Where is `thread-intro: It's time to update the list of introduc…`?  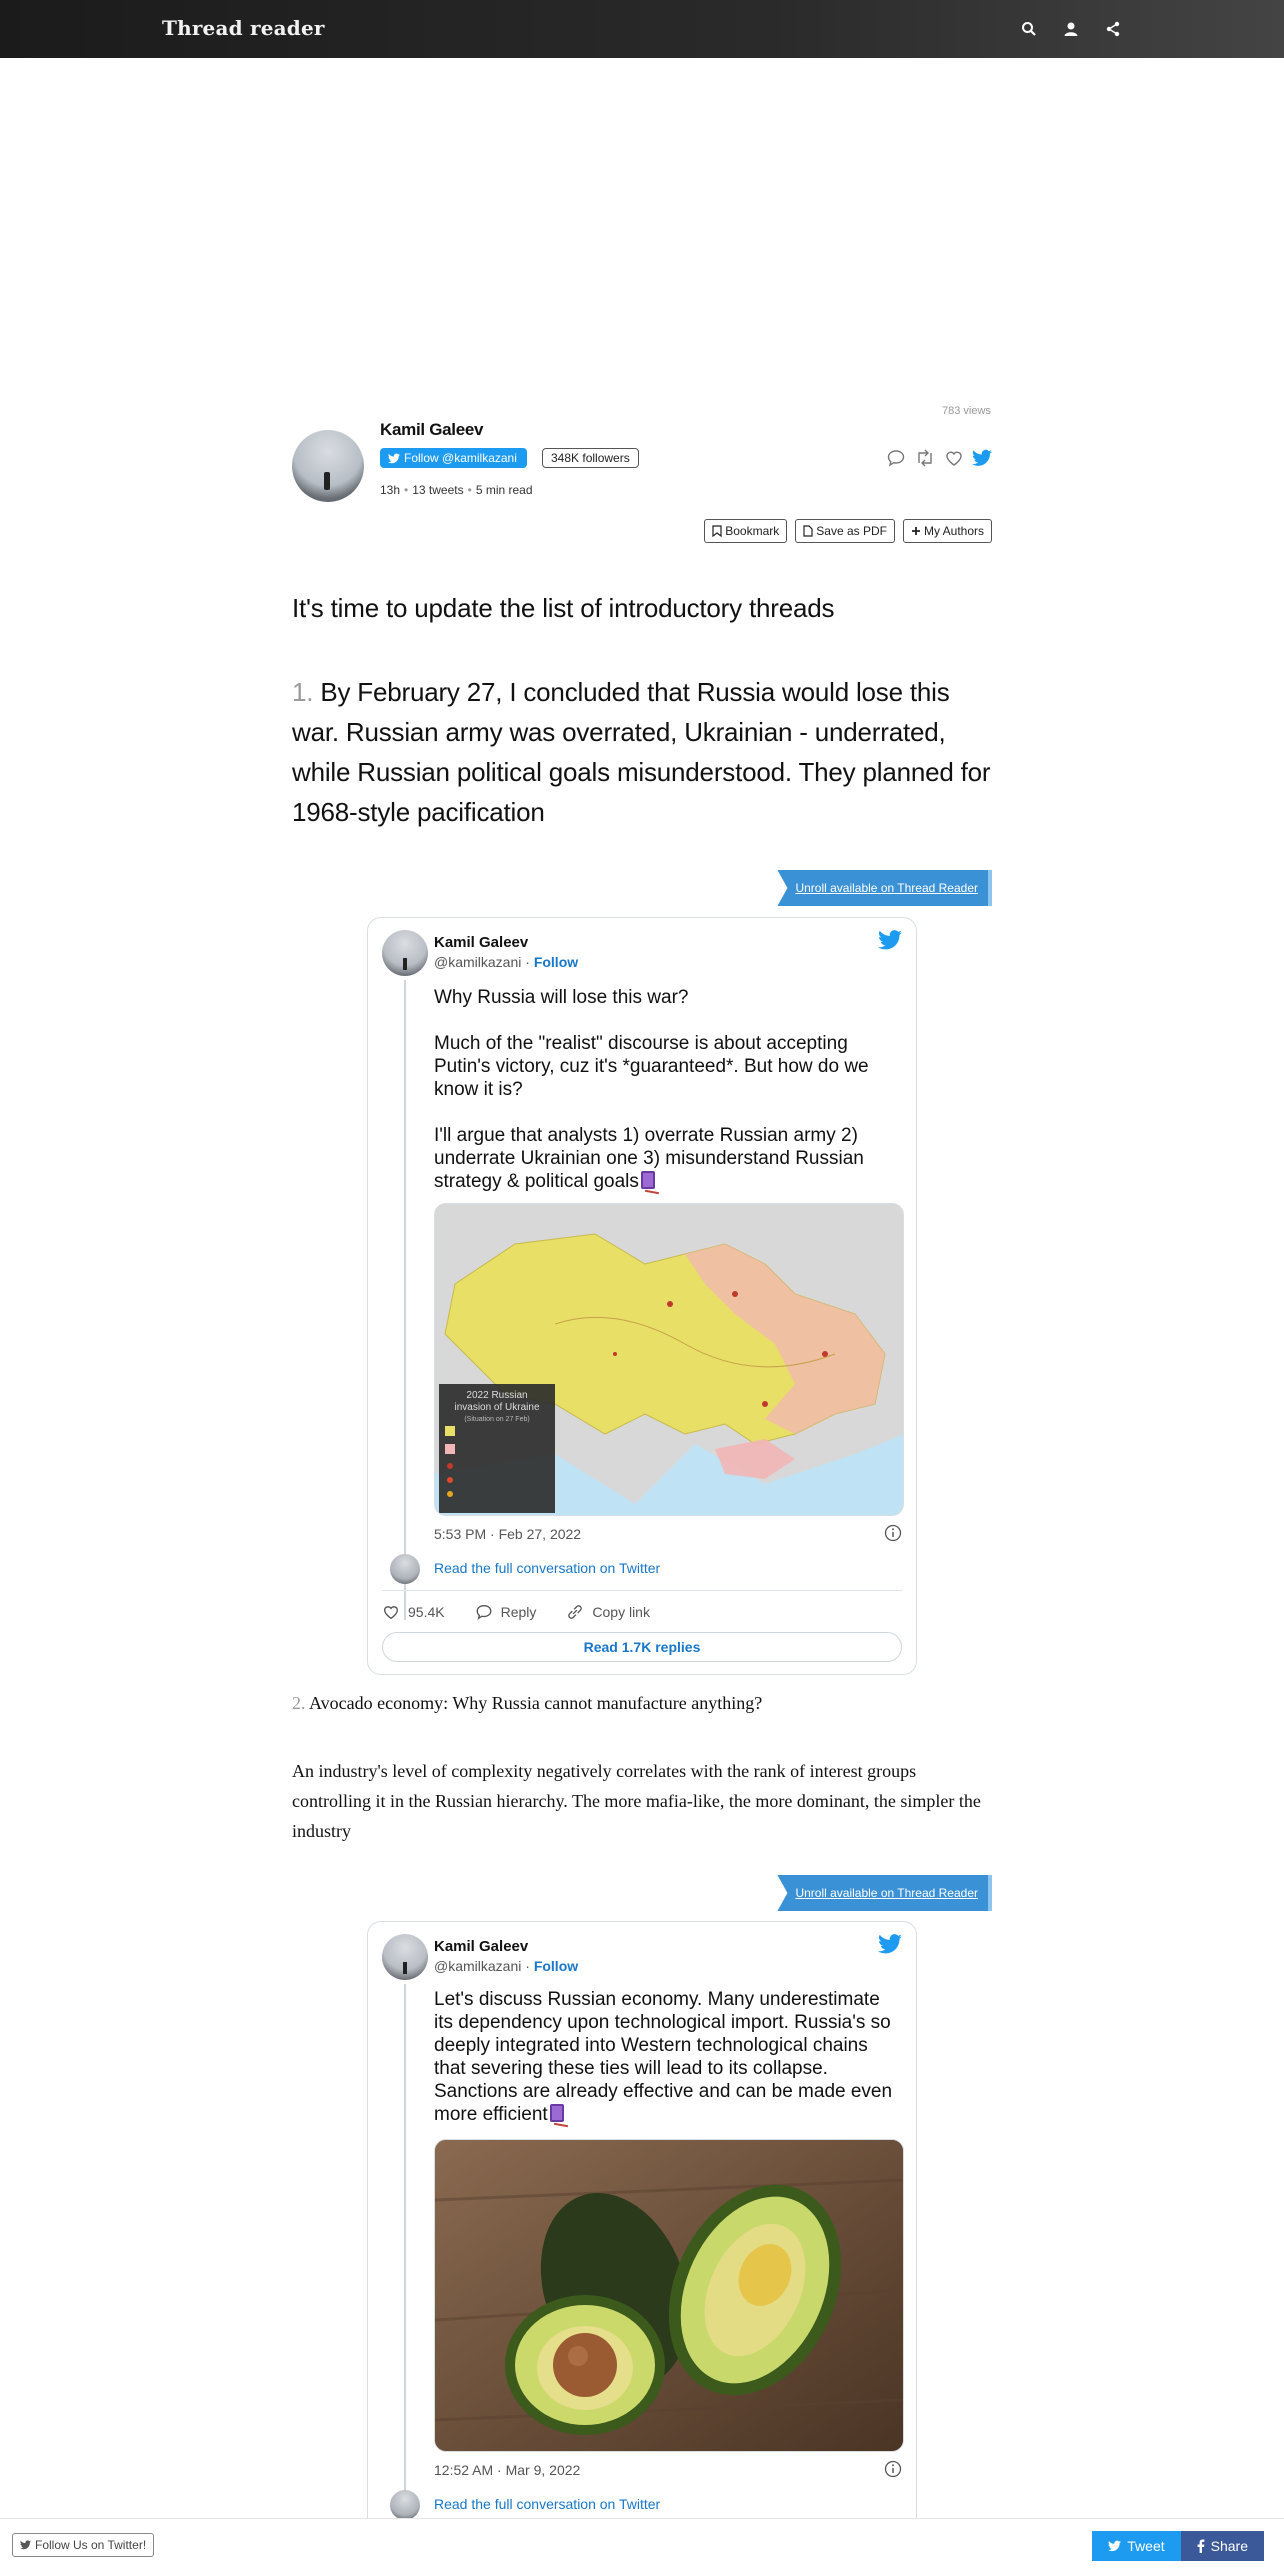
thread-intro: It's time to update the list of introduc… is located at coordinates (563, 608).